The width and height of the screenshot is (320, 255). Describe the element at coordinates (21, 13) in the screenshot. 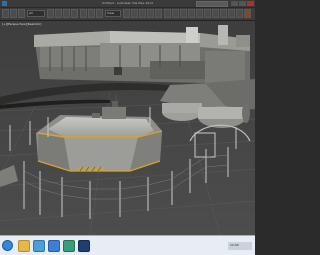

I see `link-button` at that location.